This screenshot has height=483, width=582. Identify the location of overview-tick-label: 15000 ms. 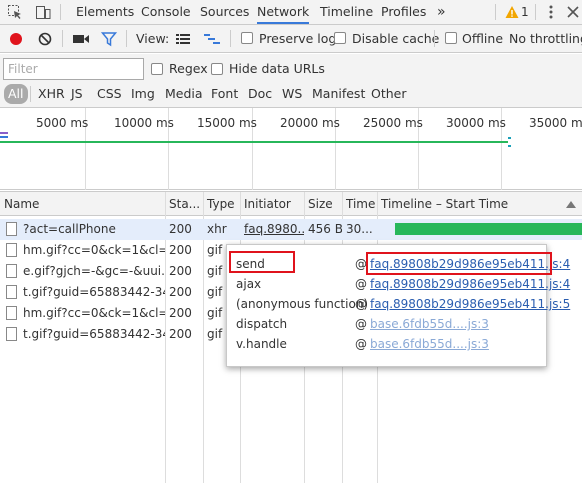
(227, 123).